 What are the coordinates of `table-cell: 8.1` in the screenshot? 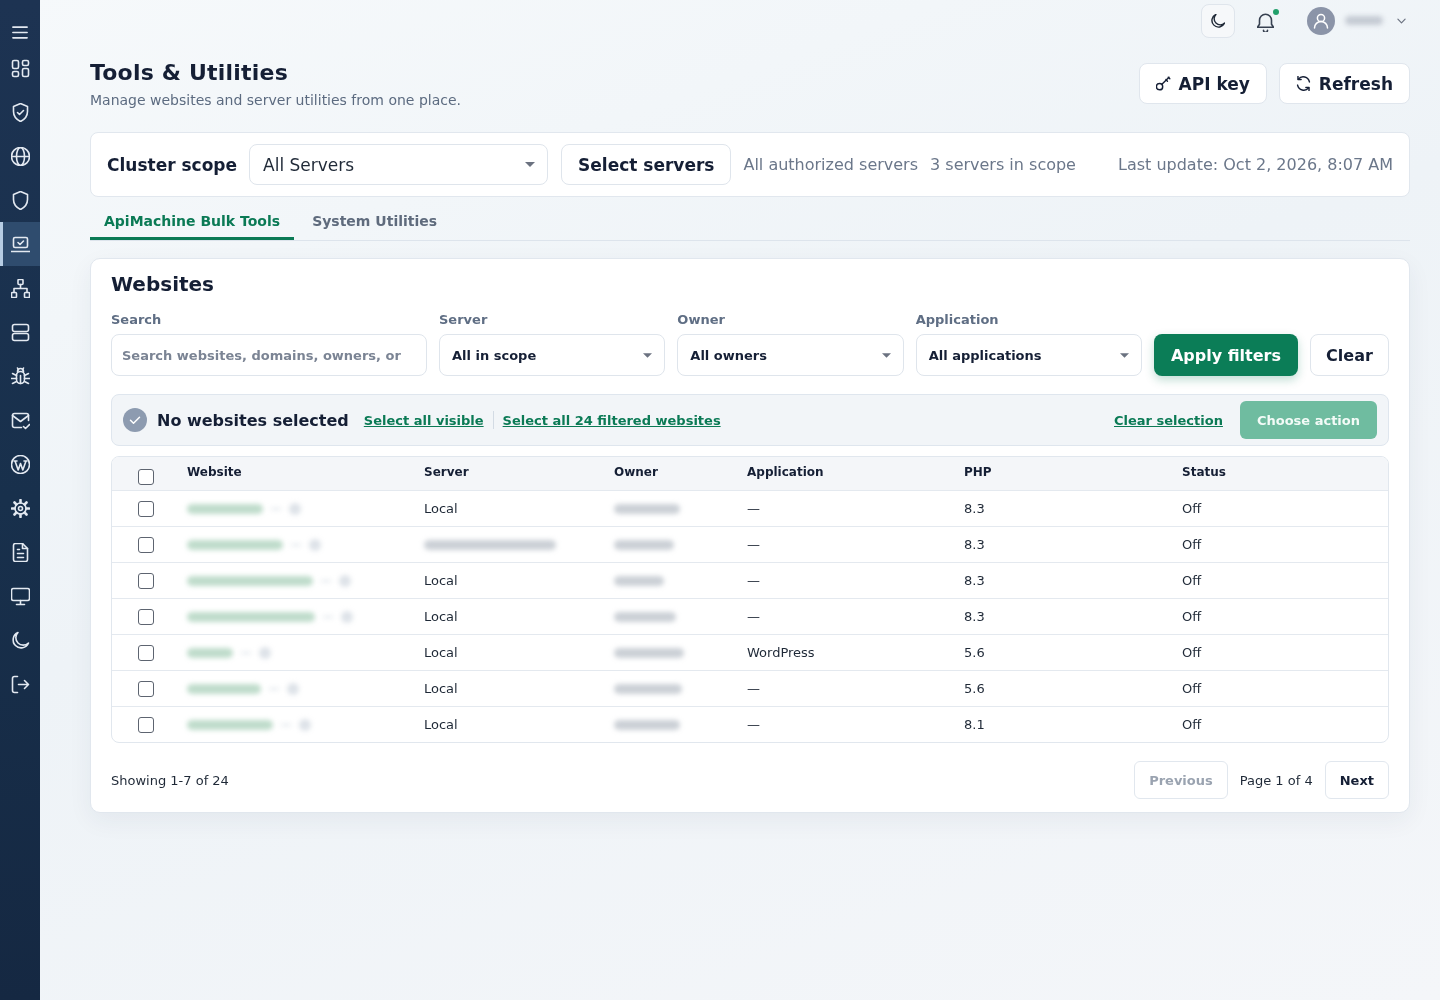 It's located at (974, 724).